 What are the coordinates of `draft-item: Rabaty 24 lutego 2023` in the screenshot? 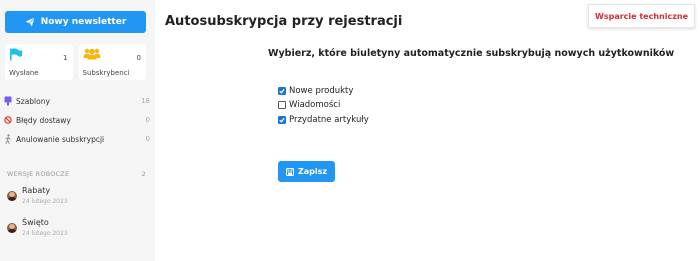 It's located at (77, 197).